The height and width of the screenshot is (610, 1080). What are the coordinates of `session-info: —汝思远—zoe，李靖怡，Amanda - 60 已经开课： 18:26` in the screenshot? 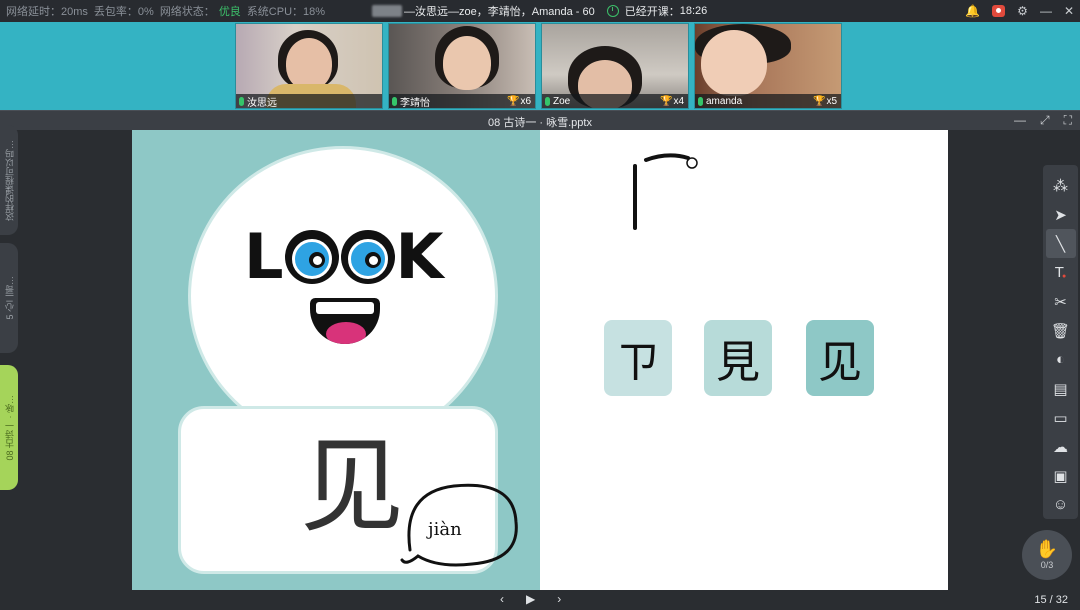 It's located at (539, 11).